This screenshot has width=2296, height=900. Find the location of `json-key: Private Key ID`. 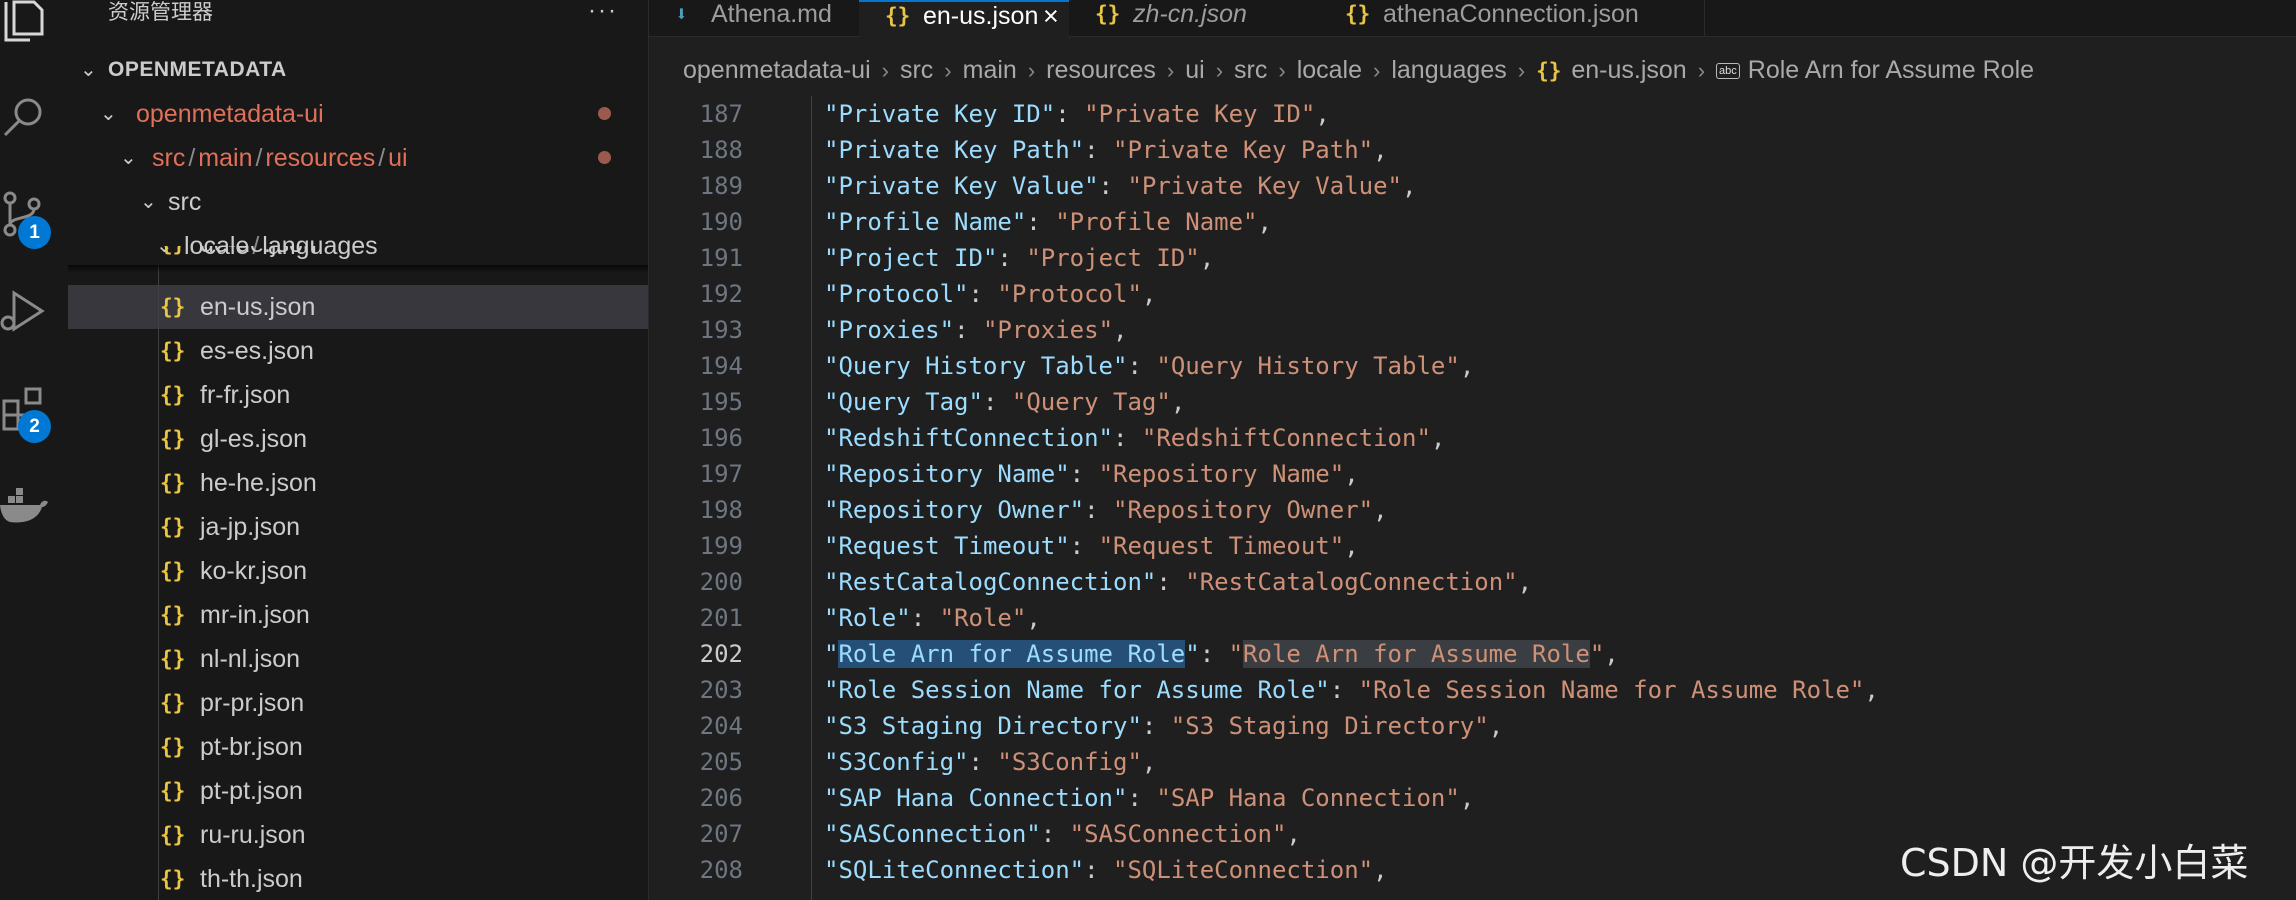

json-key: Private Key ID is located at coordinates (939, 114).